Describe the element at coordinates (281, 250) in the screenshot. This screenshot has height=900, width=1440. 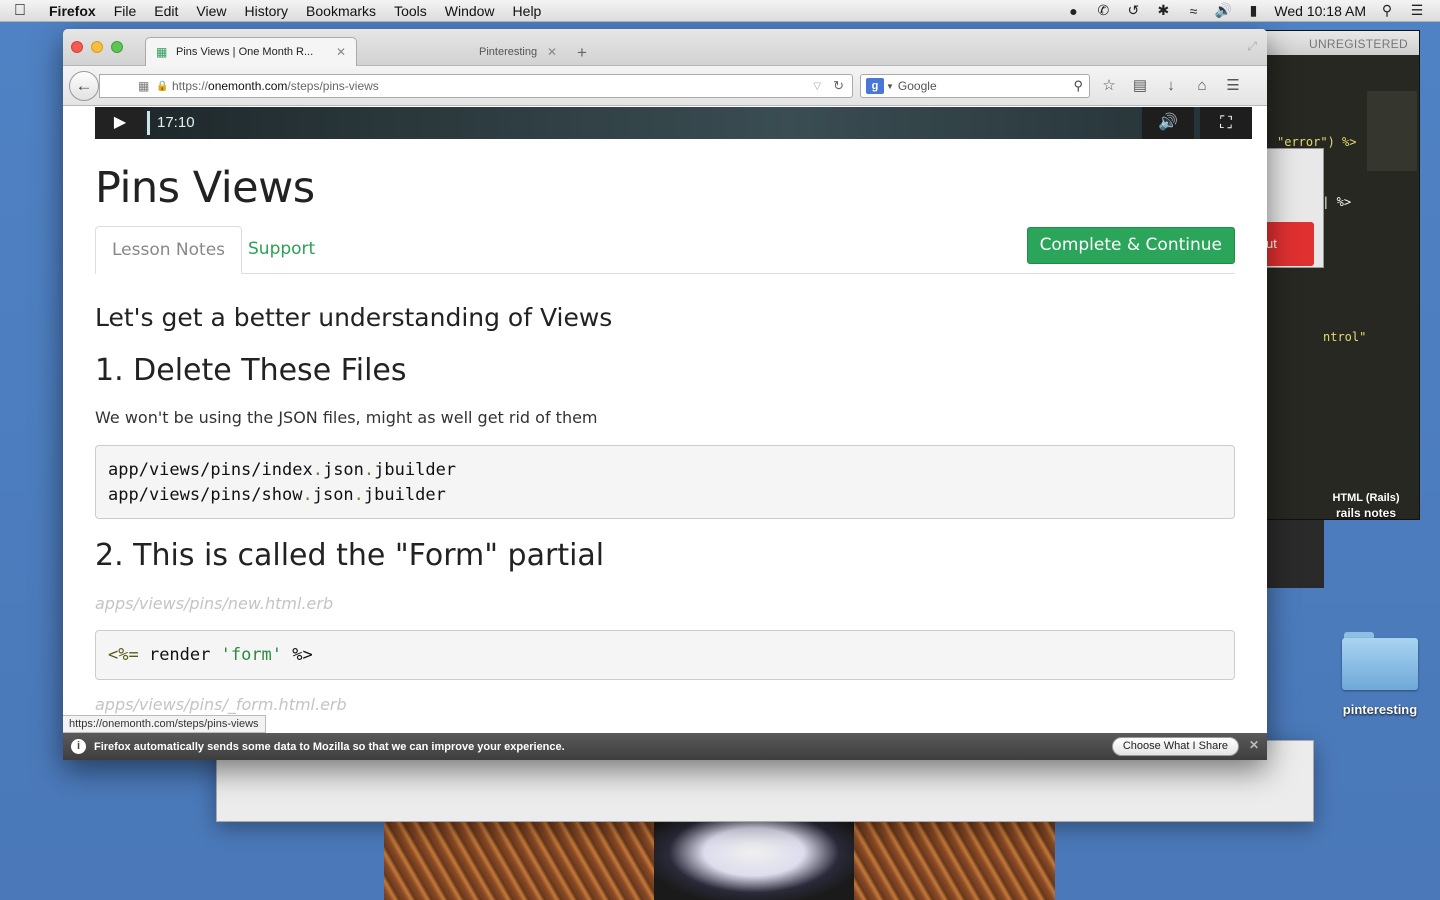
I see `tab-support: Support` at that location.